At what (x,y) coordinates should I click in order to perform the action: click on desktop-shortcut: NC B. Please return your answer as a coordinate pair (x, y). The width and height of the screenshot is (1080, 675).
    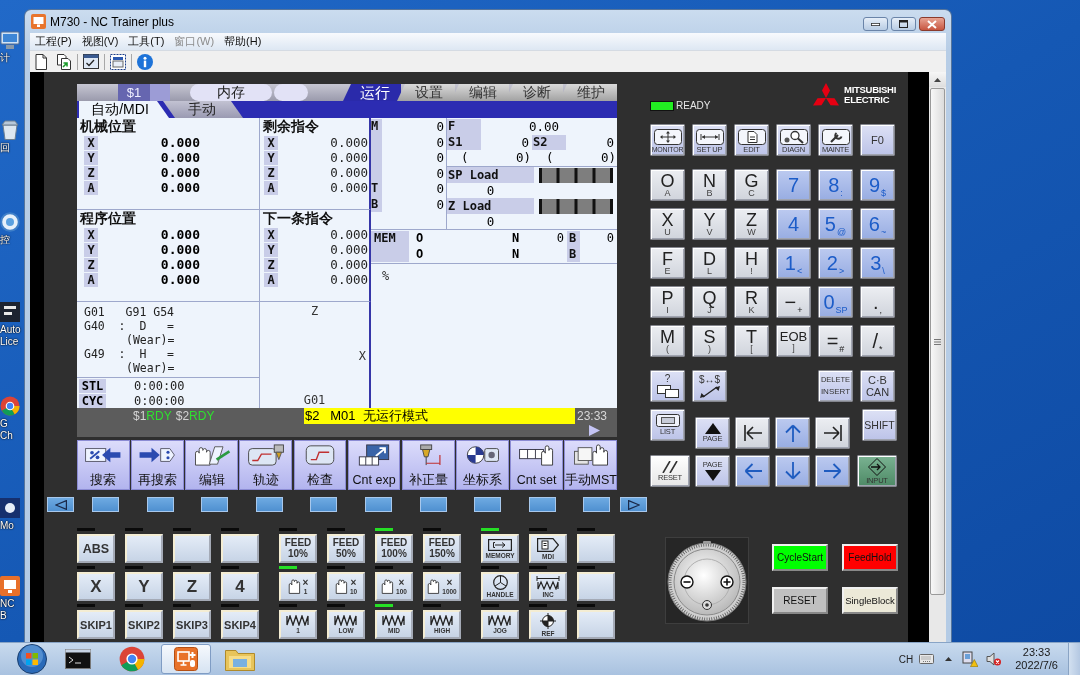
    Looking at the image, I should click on (11, 599).